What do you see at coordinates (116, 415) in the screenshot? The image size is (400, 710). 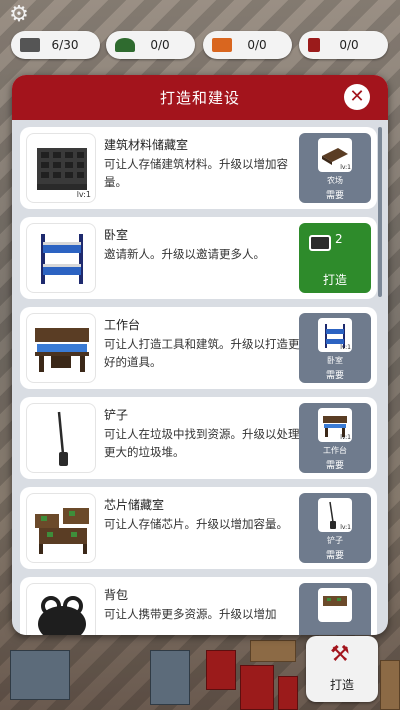 I see `item-name: 铲子` at bounding box center [116, 415].